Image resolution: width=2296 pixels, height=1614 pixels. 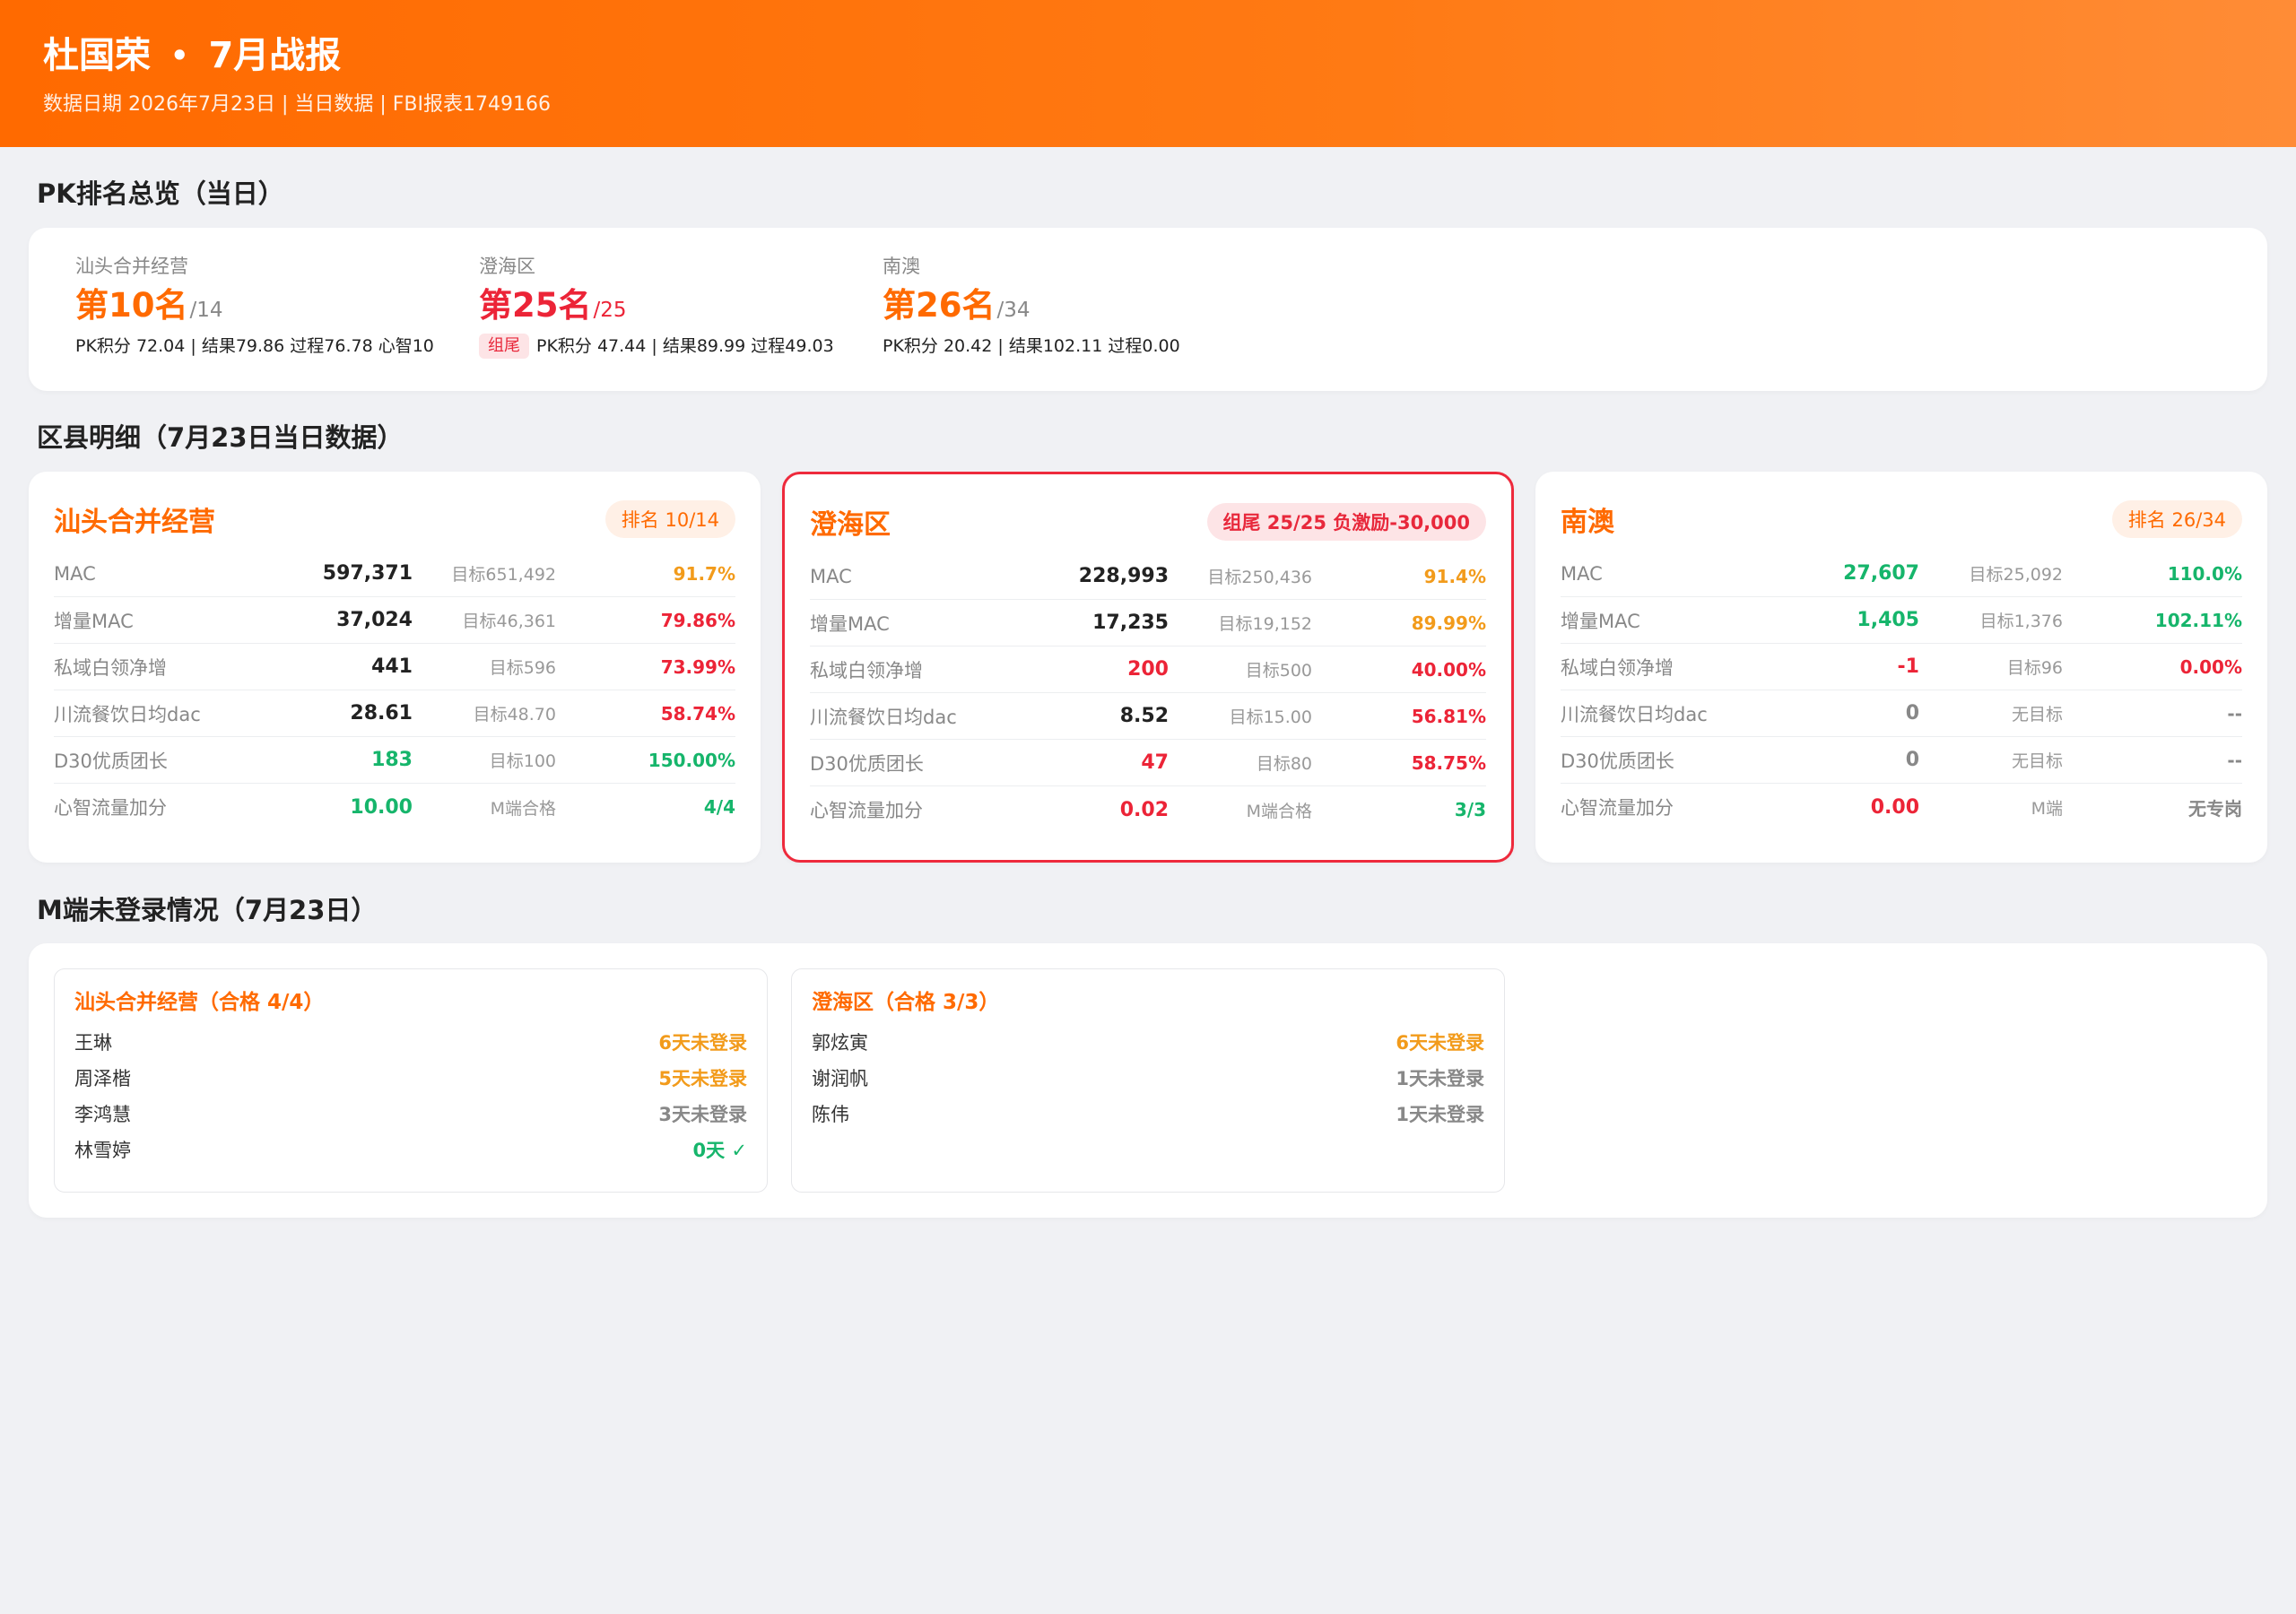 I want to click on metric-label: 私域白领净增, so click(x=110, y=667).